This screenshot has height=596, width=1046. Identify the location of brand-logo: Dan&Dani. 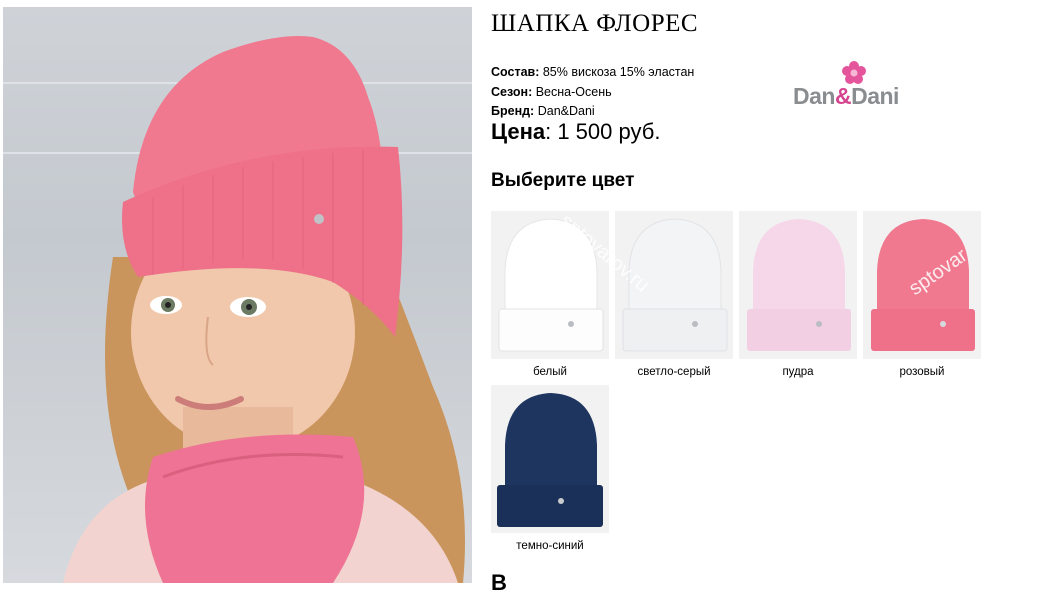
(860, 86).